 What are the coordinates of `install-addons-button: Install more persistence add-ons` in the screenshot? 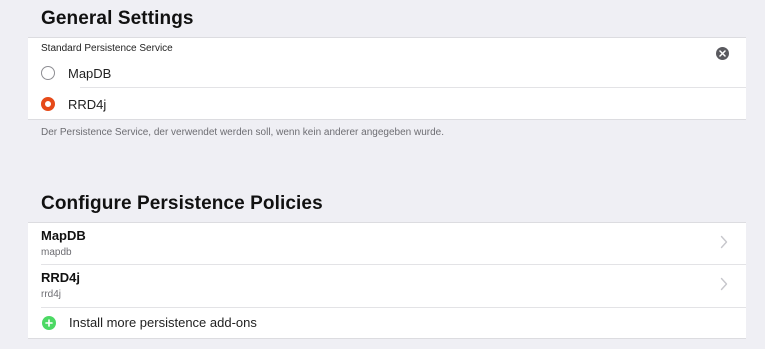 It's located at (387, 322).